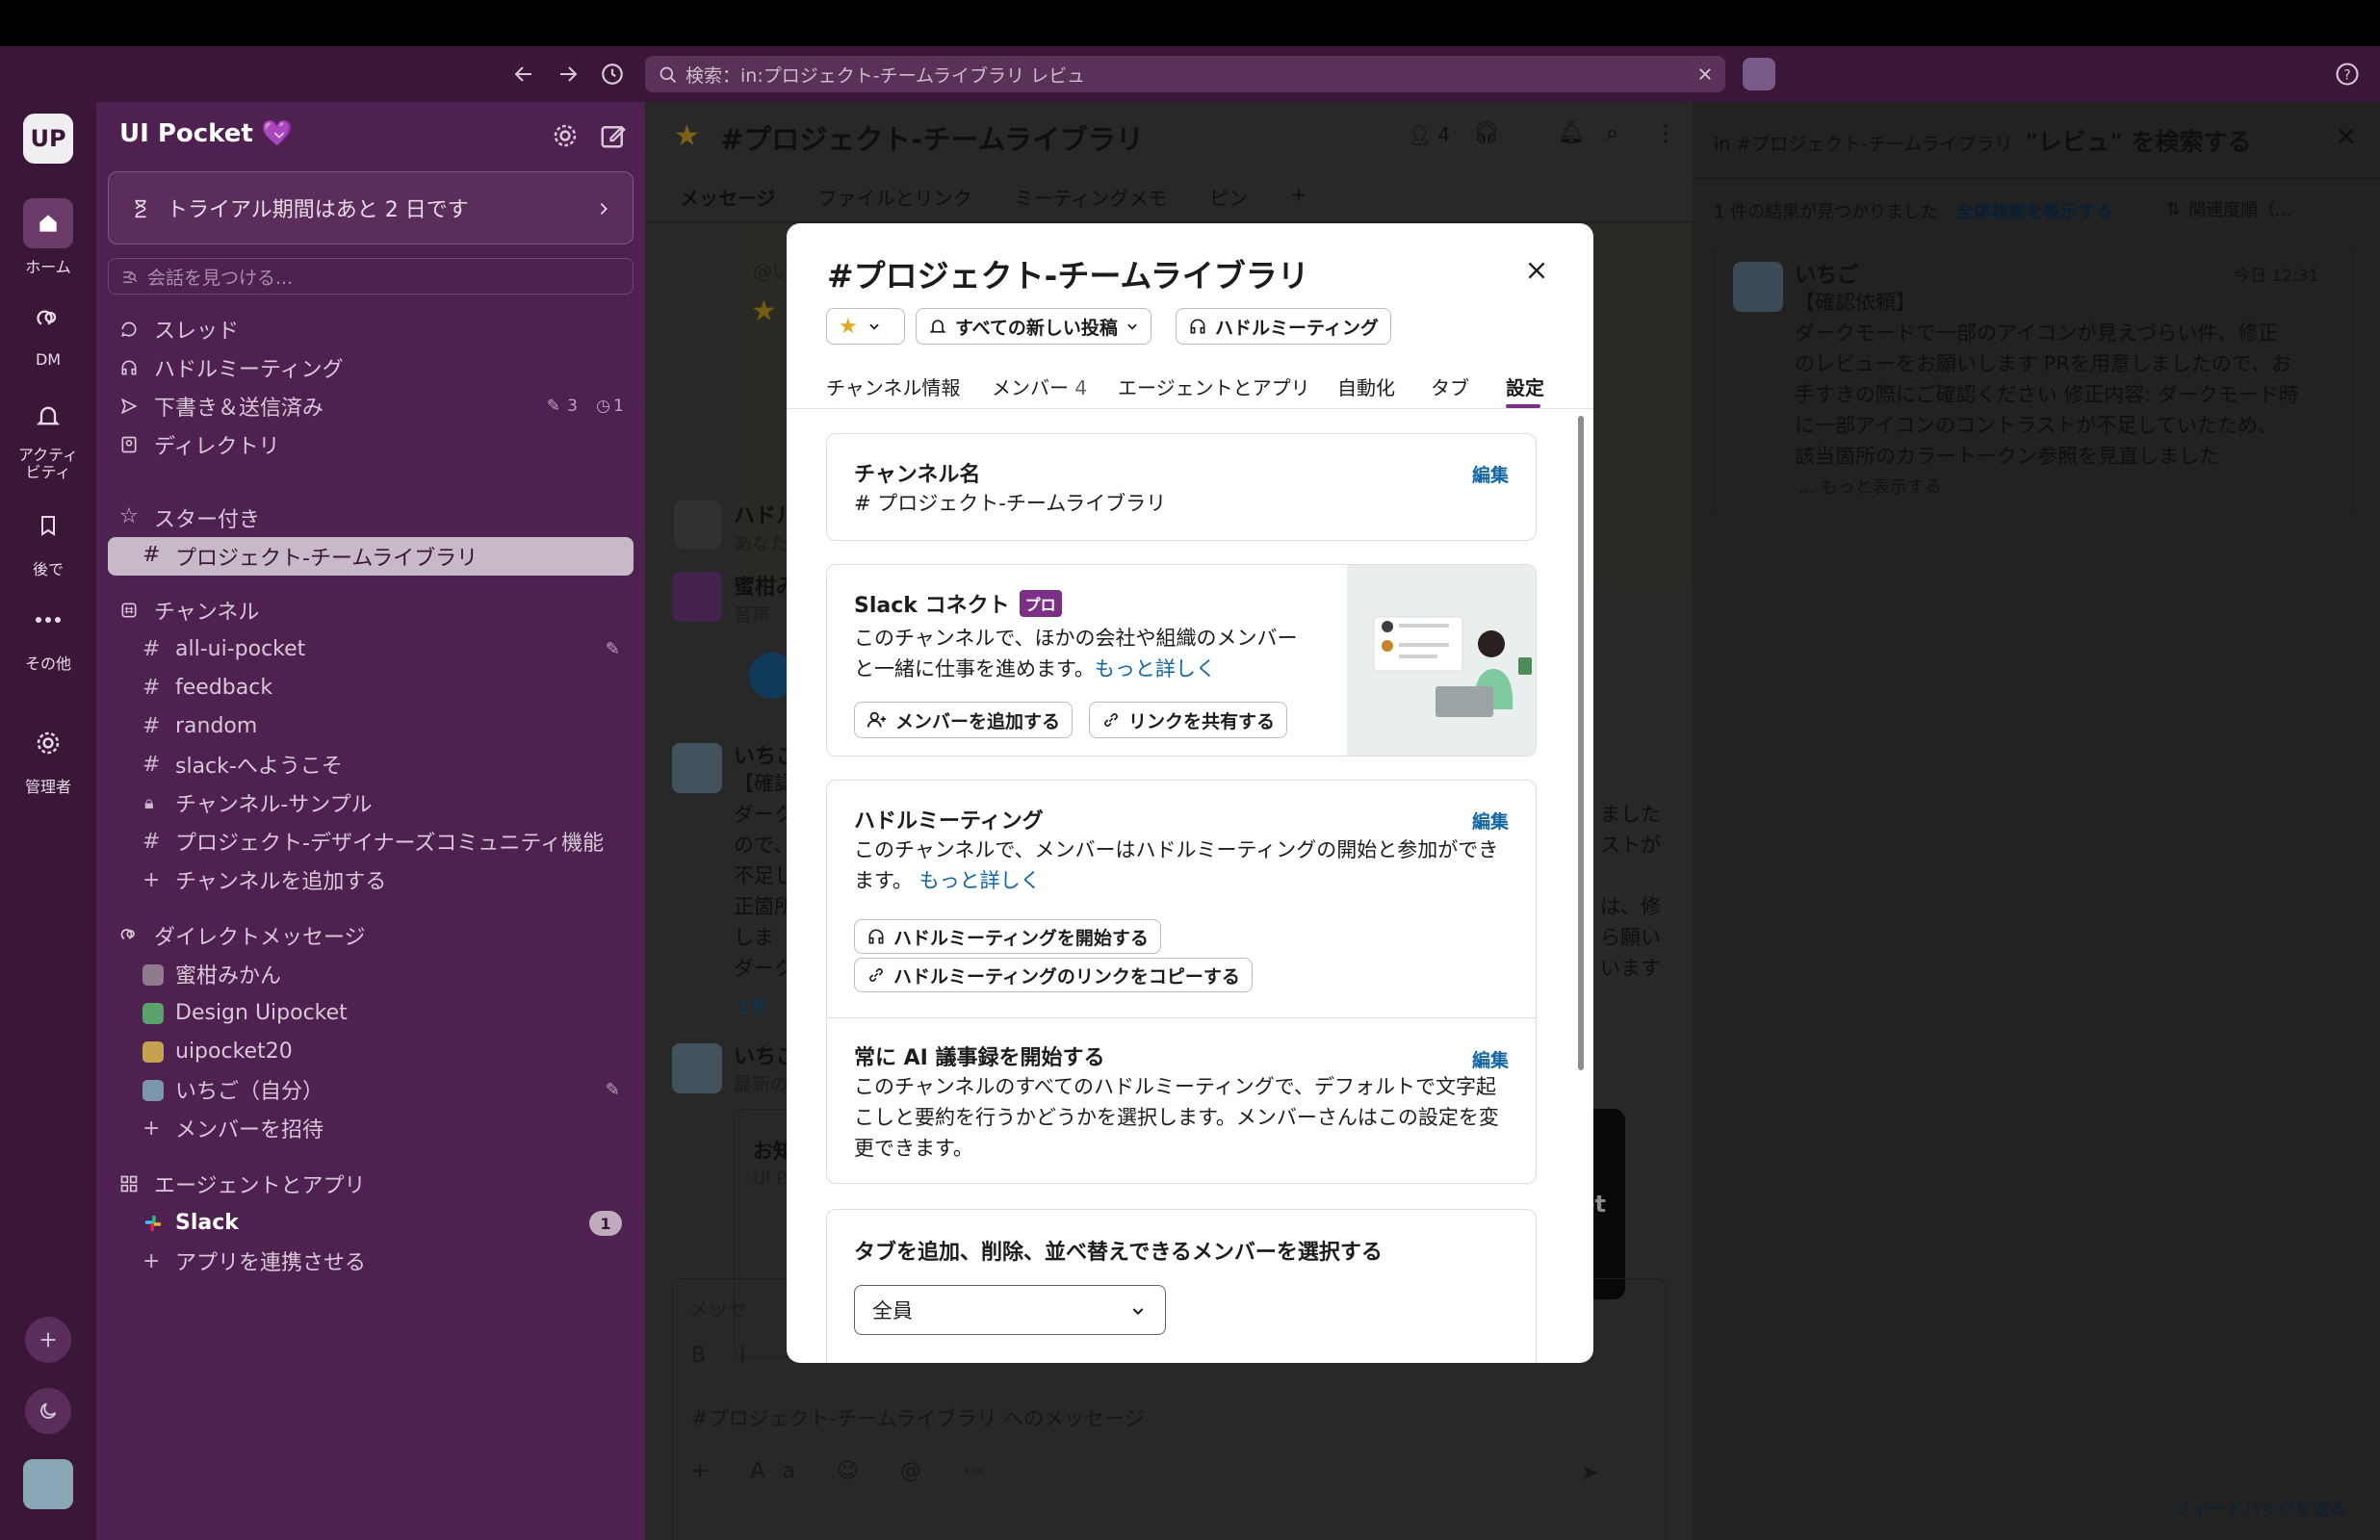 This screenshot has height=1540, width=2380. What do you see at coordinates (371, 802) in the screenshot?
I see `channel-item: 🔒︎ チャンネル-サンプル` at bounding box center [371, 802].